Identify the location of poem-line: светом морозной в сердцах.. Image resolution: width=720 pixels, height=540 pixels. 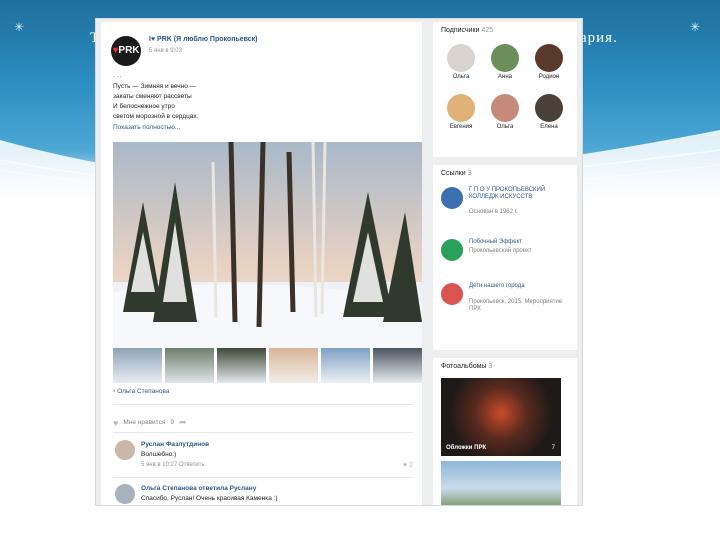
(156, 116).